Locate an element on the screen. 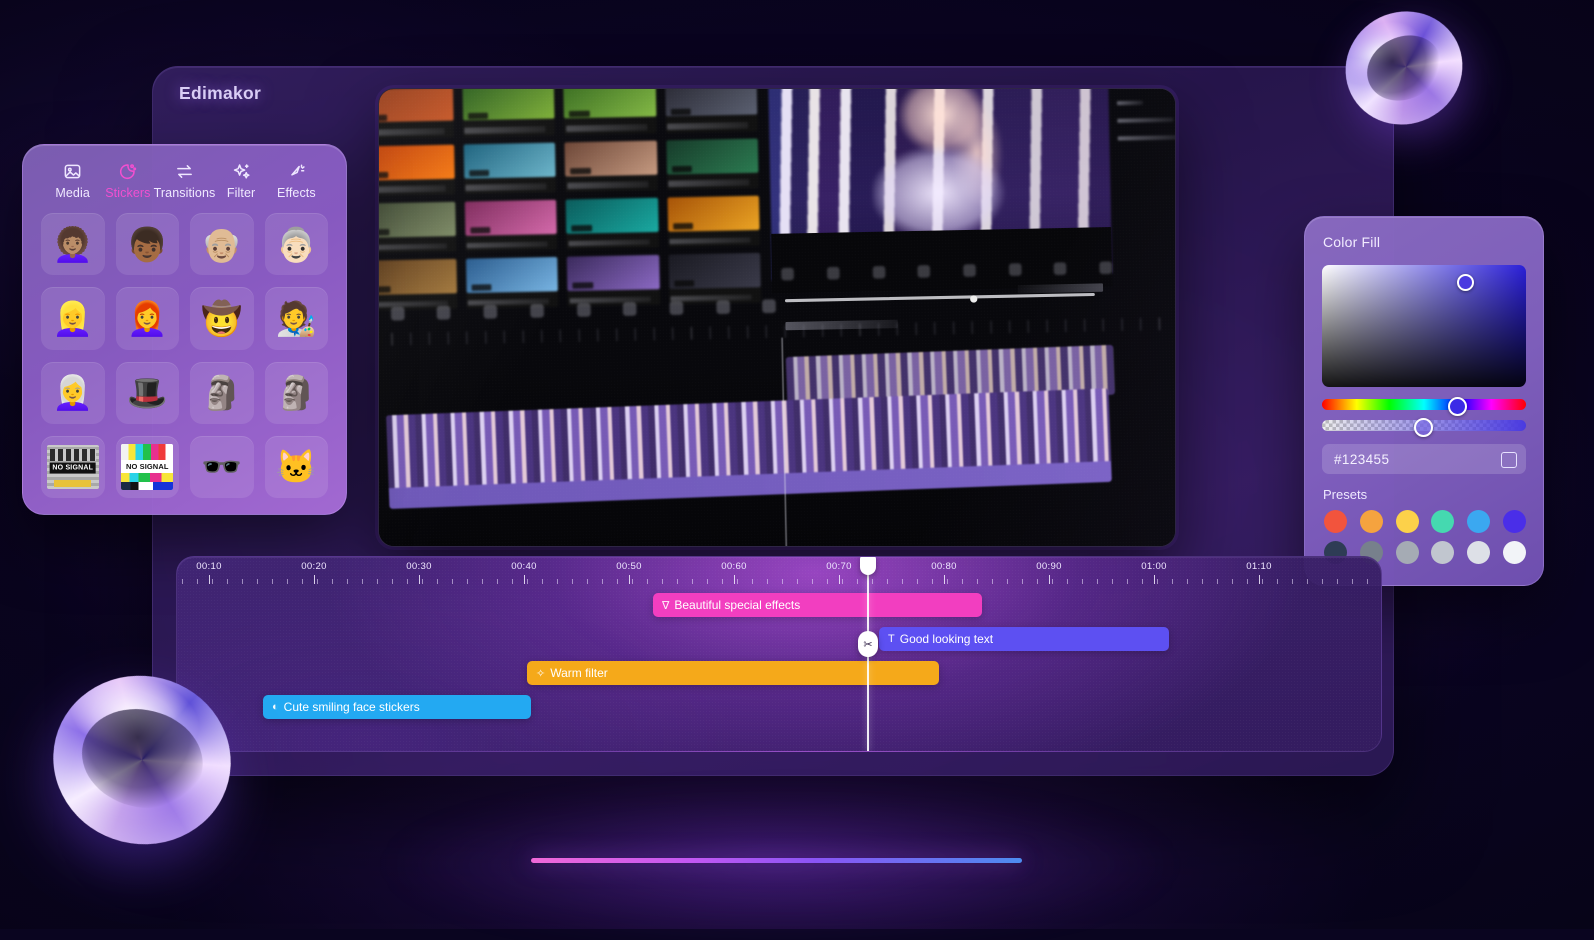  sticker-old-woman-glasses: 👵🏻 is located at coordinates (296, 244).